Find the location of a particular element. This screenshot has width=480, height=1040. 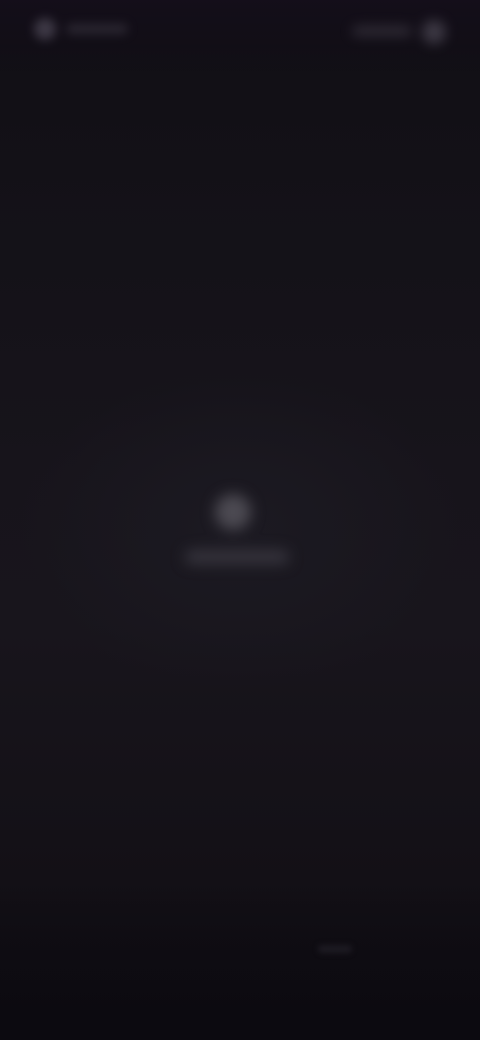

center-label is located at coordinates (237, 557).